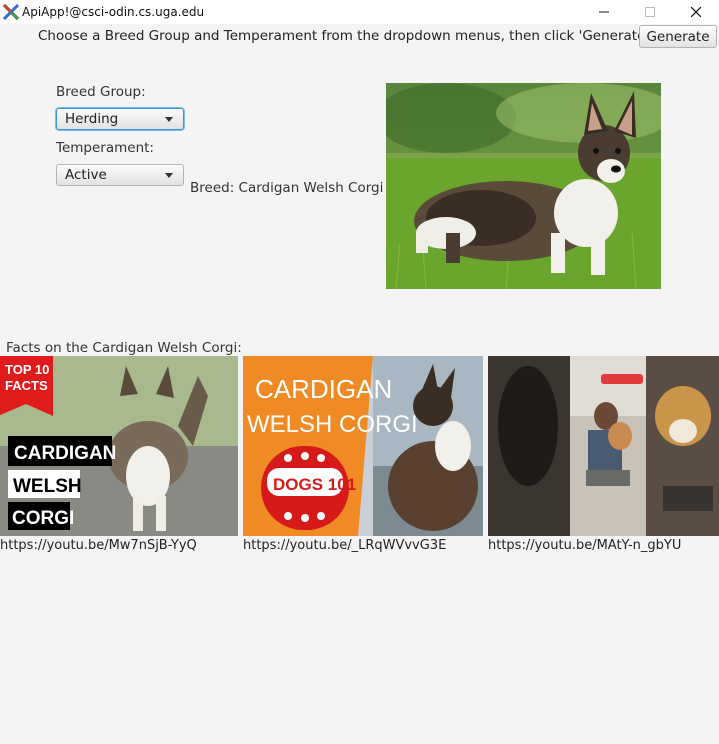 The width and height of the screenshot is (719, 744). What do you see at coordinates (119, 446) in the screenshot?
I see `video-thumbnail-1: TOP 10 FACTS CARDIGAN WELSH CORGI` at bounding box center [119, 446].